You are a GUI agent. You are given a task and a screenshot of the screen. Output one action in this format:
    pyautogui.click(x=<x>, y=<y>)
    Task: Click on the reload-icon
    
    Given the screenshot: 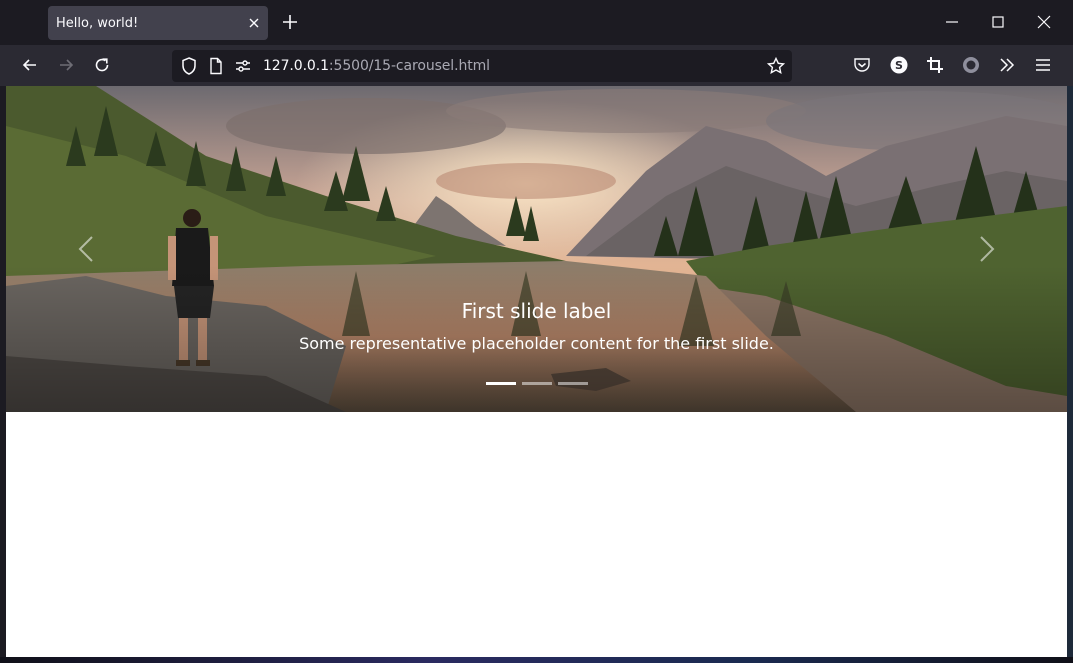 What is the action you would take?
    pyautogui.click(x=102, y=65)
    